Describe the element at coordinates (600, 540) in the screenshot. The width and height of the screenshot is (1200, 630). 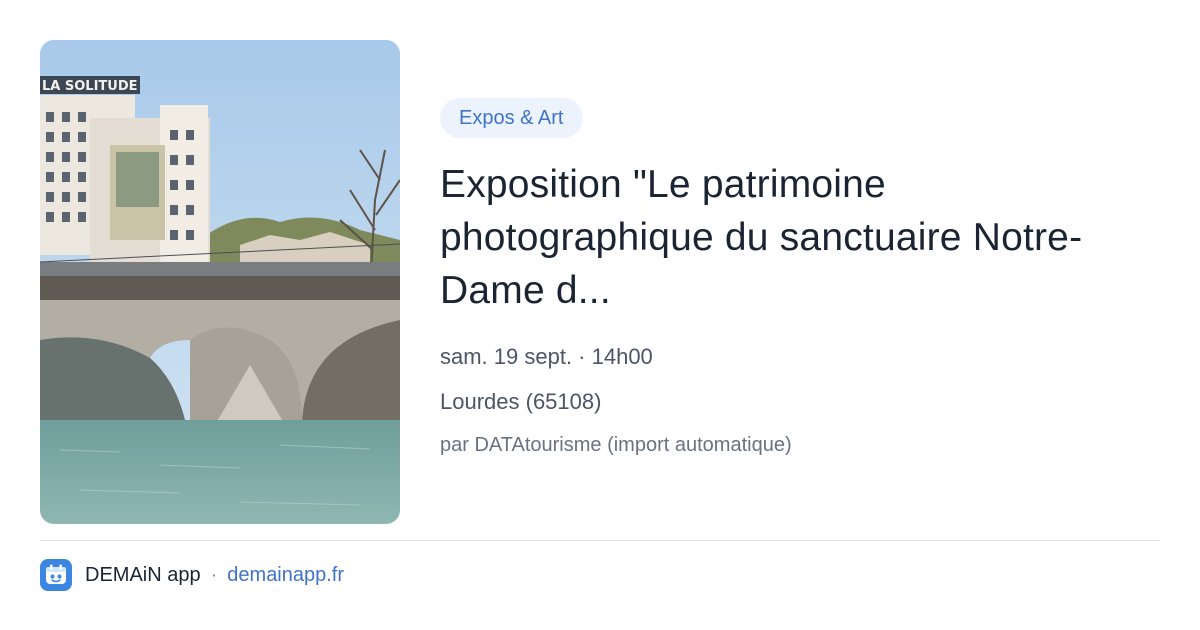
I see `footer-divider` at that location.